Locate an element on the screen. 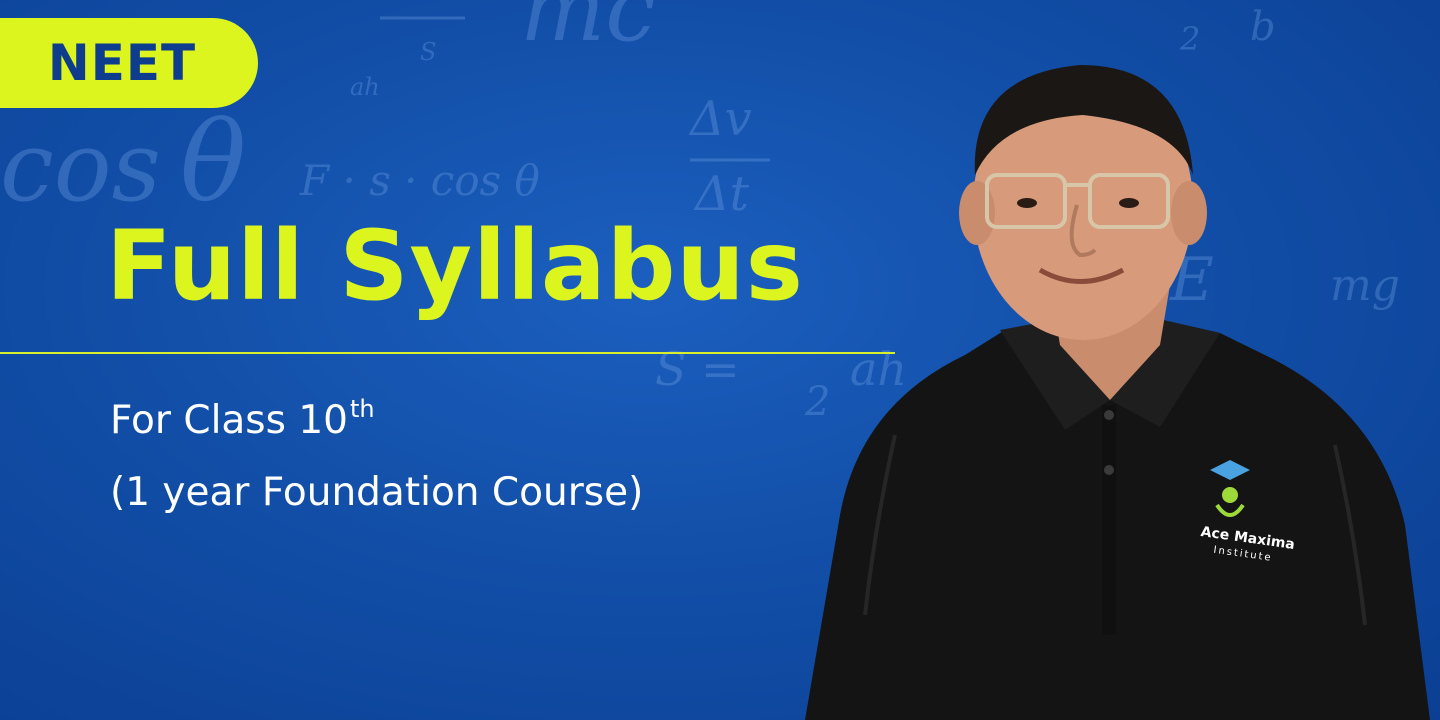 This screenshot has height=720, width=1440. svg-text: S = is located at coordinates (697, 369).